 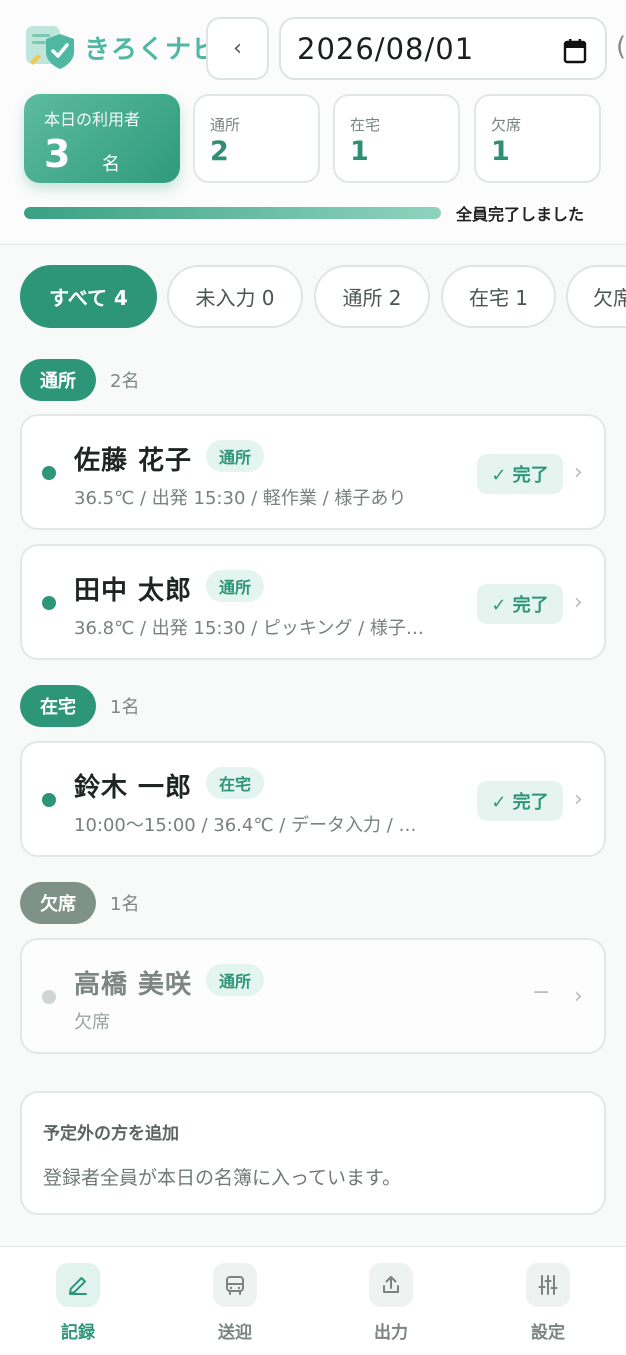 I want to click on nav-item-record: 記録, so click(x=78, y=1303).